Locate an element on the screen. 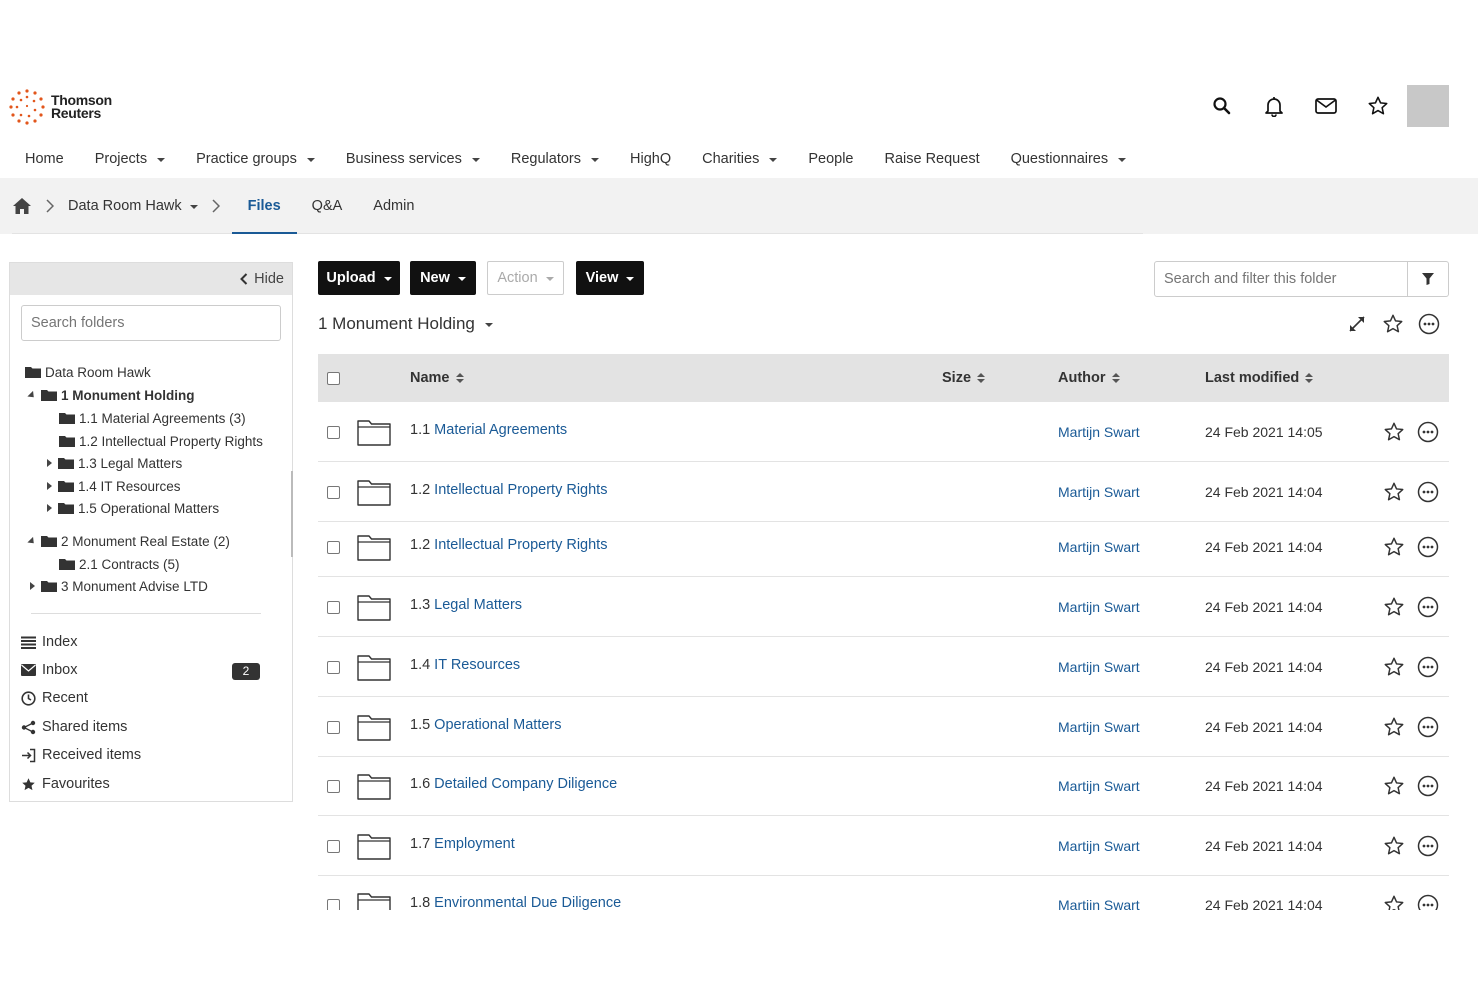  hide-sidebar-button: Hide is located at coordinates (262, 279).